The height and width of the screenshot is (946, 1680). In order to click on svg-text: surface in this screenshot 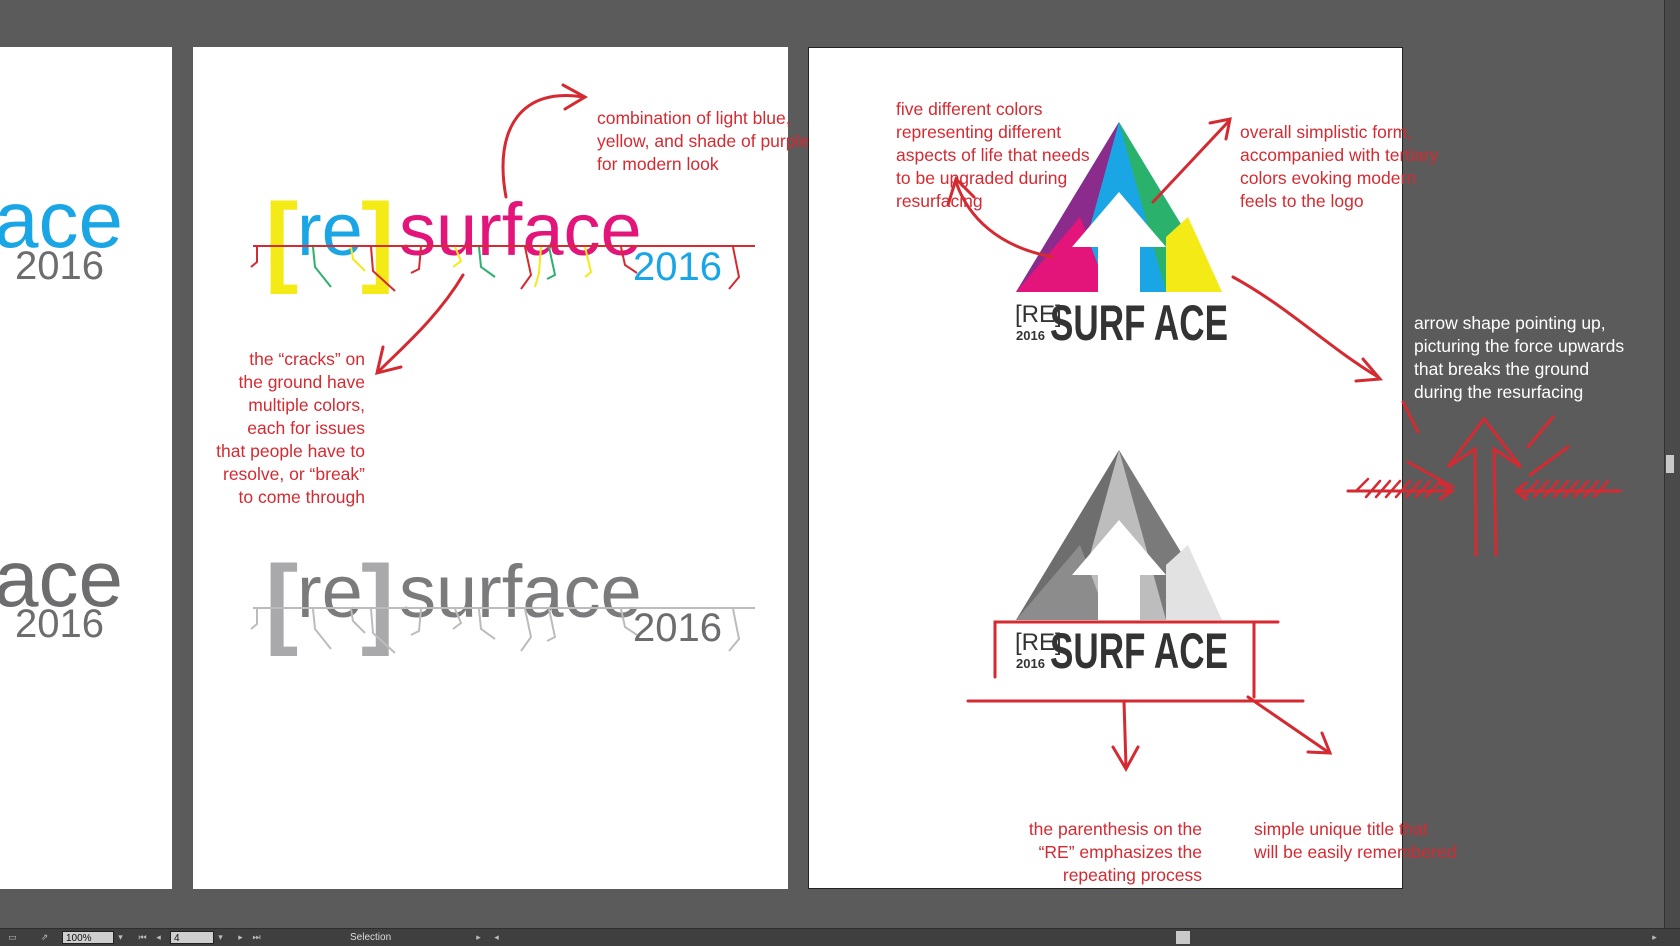, I will do `click(520, 591)`.